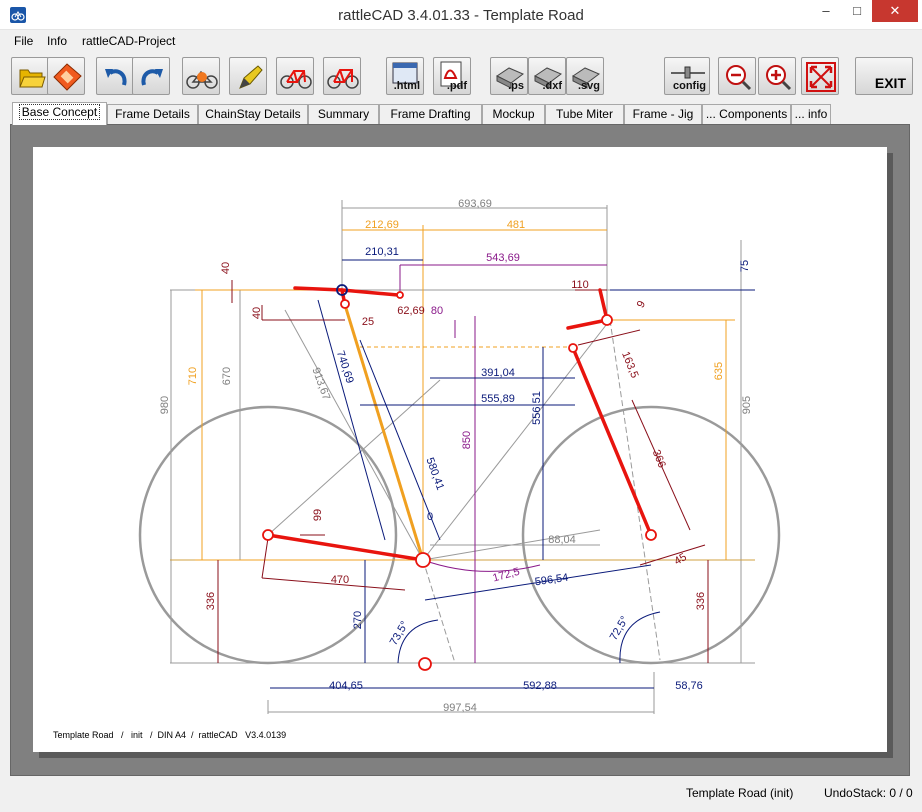 The image size is (922, 812). What do you see at coordinates (461, 795) in the screenshot?
I see `status-bar: Template Road (init) UndoStack: 0 / 0` at bounding box center [461, 795].